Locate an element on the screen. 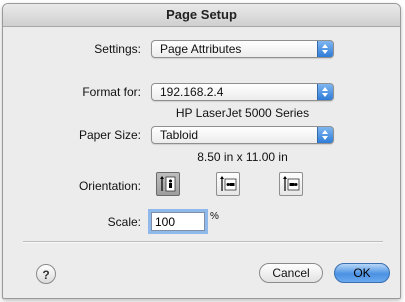 The width and height of the screenshot is (405, 302). orientation-landscape-left-button is located at coordinates (228, 184).